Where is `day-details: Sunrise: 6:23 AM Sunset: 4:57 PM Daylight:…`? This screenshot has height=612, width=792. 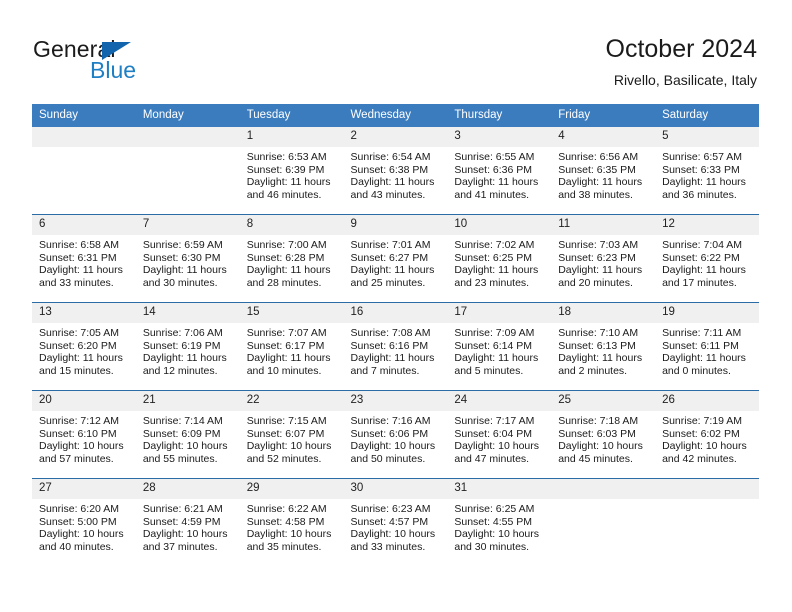 day-details: Sunrise: 6:23 AM Sunset: 4:57 PM Daylight:… is located at coordinates (396, 526).